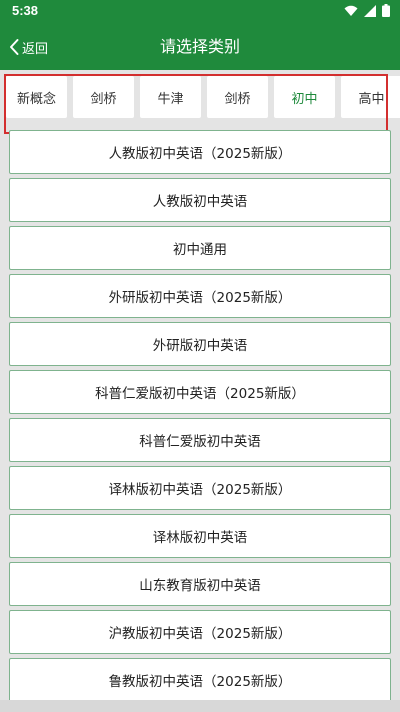  Describe the element at coordinates (386, 10) in the screenshot. I see `battery-icon` at that location.